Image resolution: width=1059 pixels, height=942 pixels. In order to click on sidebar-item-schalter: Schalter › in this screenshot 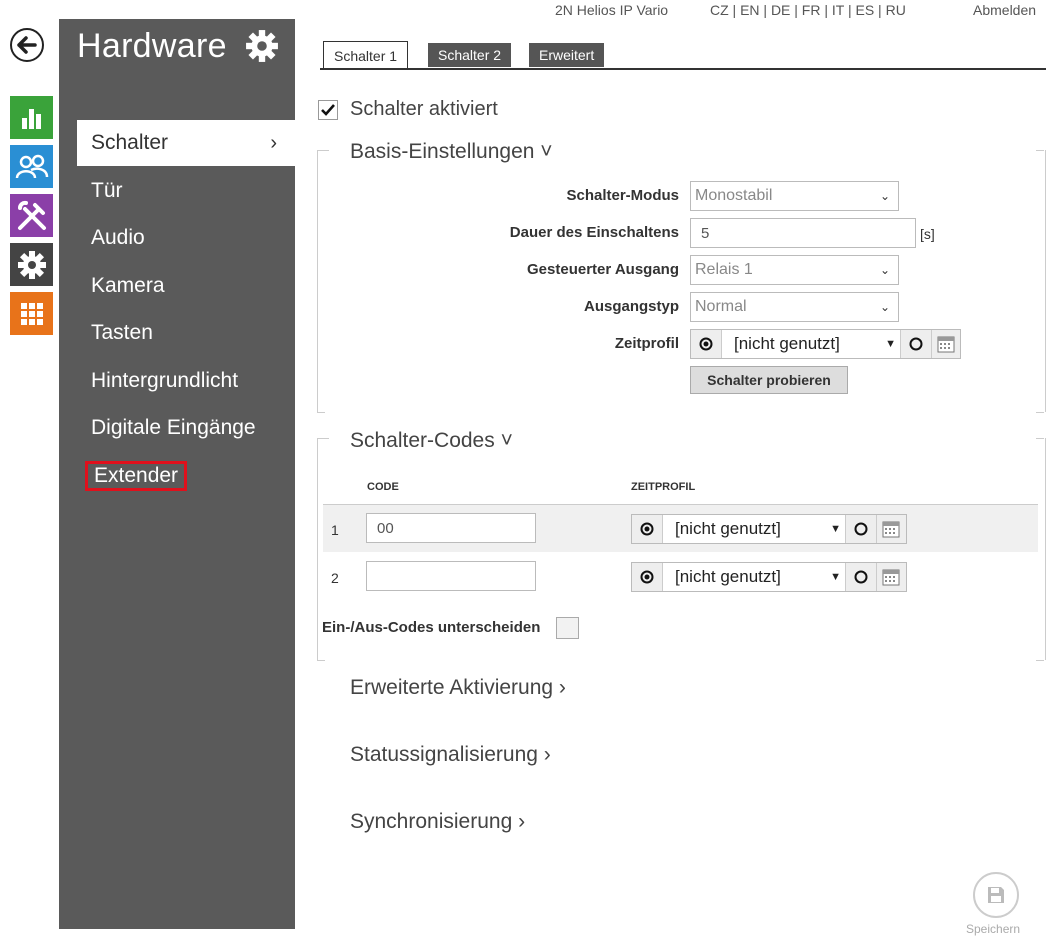, I will do `click(186, 143)`.